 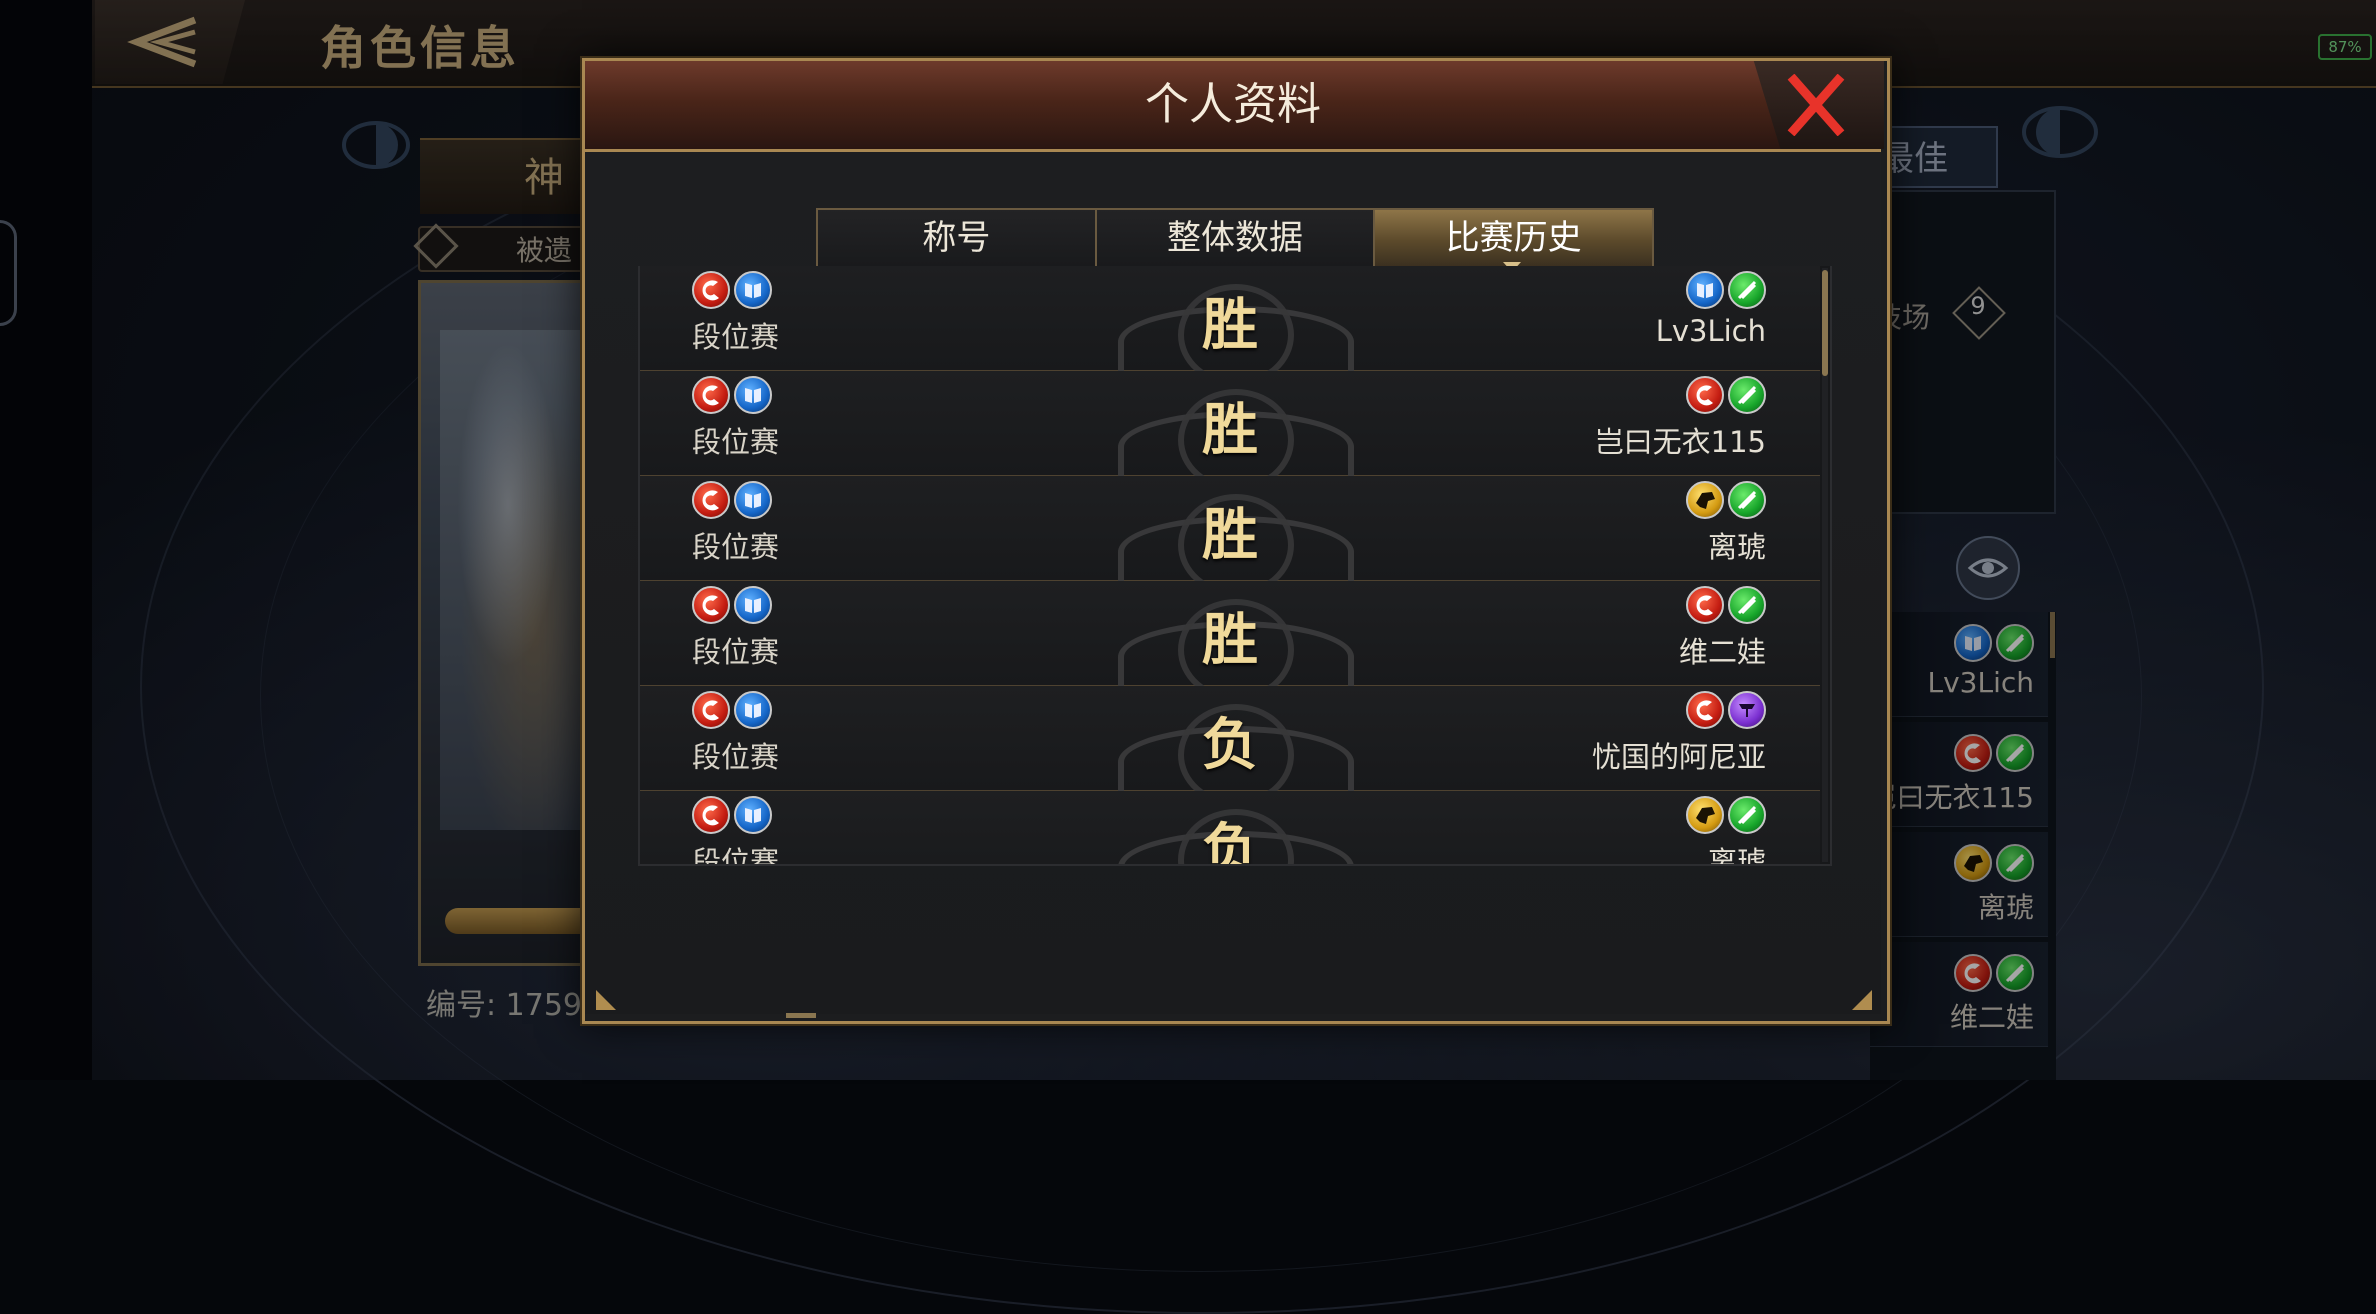 I want to click on match-row: 段位赛胜岂曰无衣115, so click(x=1230, y=431).